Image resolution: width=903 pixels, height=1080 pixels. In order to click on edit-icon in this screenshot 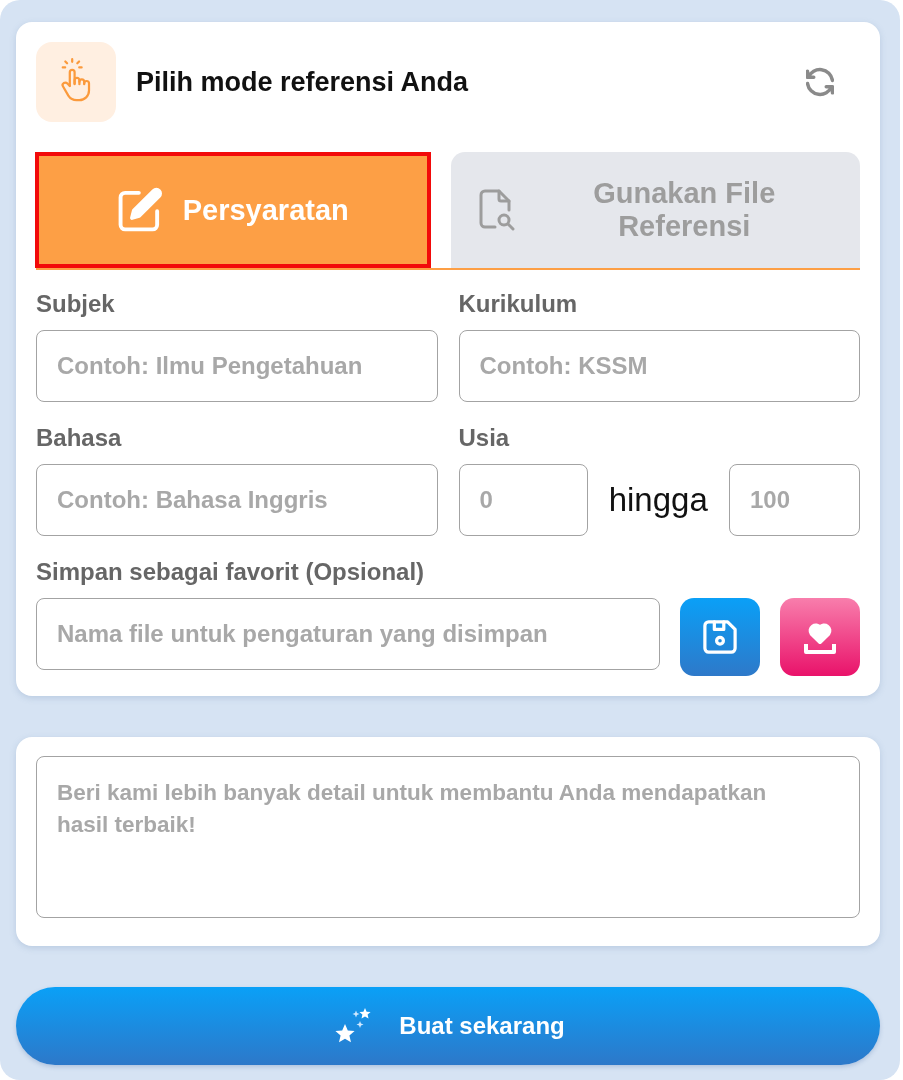, I will do `click(139, 210)`.